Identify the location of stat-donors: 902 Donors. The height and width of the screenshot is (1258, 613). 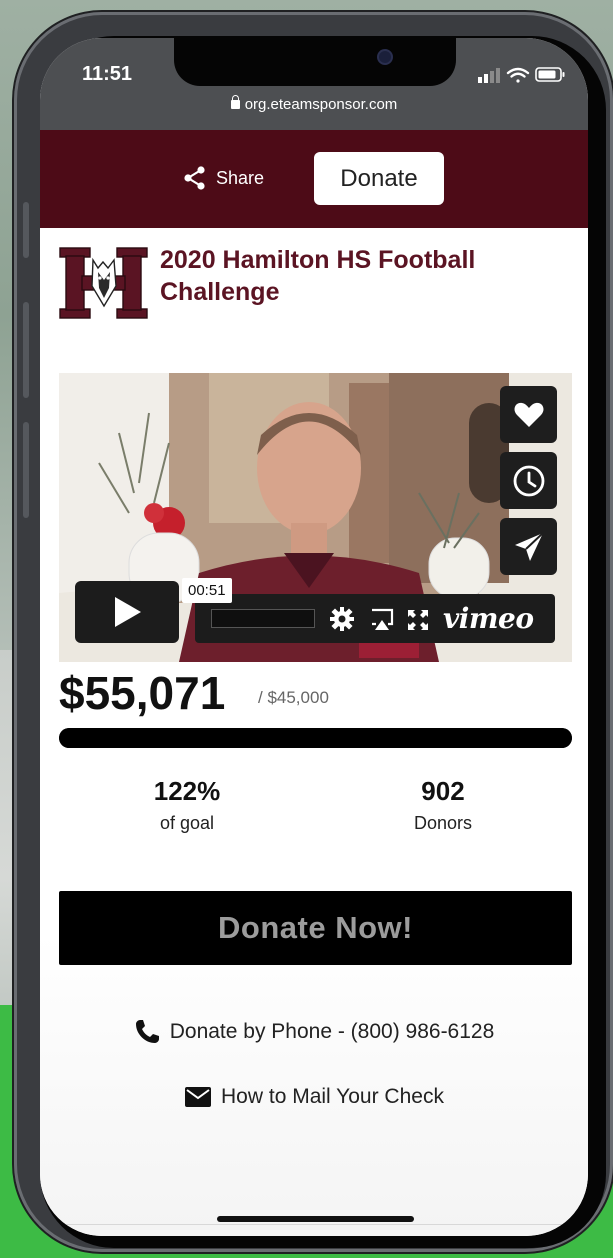
(443, 805).